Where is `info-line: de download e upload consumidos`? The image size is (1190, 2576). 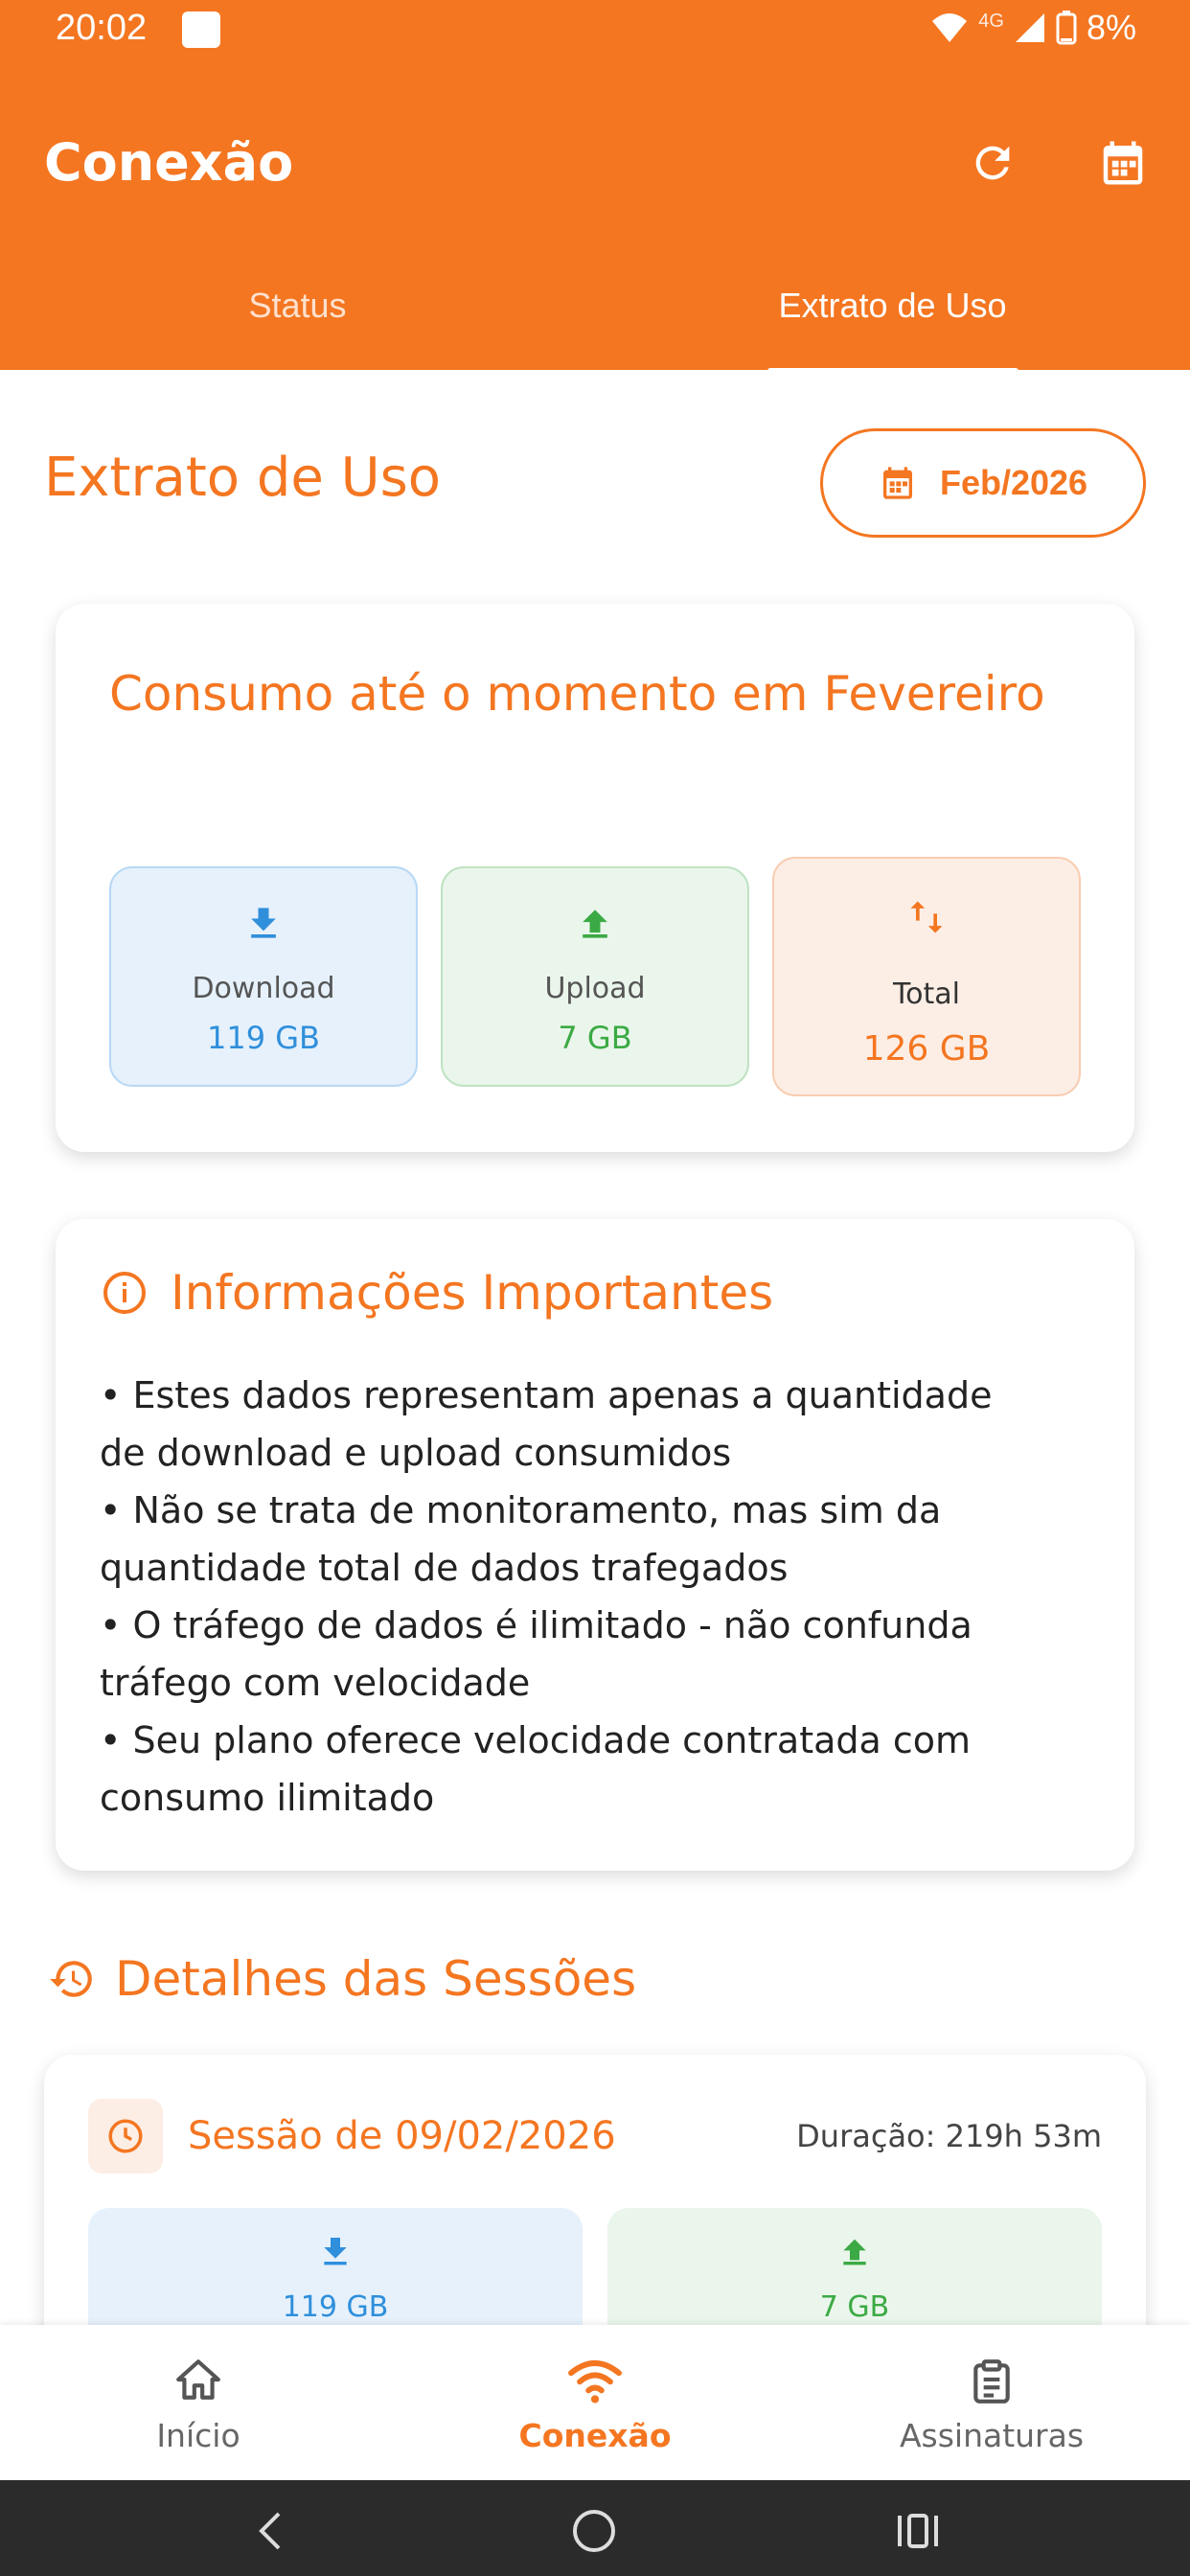 info-line: de download e upload consumidos is located at coordinates (416, 1453).